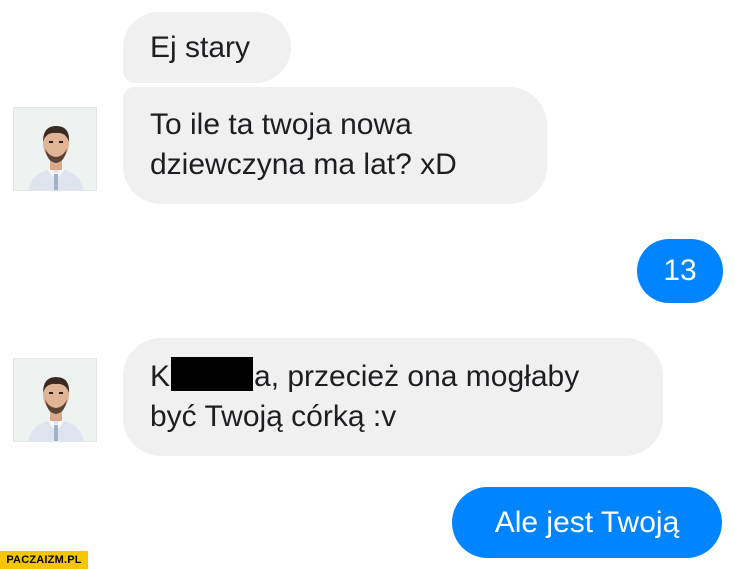 This screenshot has height=569, width=735. I want to click on incoming-message-bubble: Ej stary, so click(207, 47).